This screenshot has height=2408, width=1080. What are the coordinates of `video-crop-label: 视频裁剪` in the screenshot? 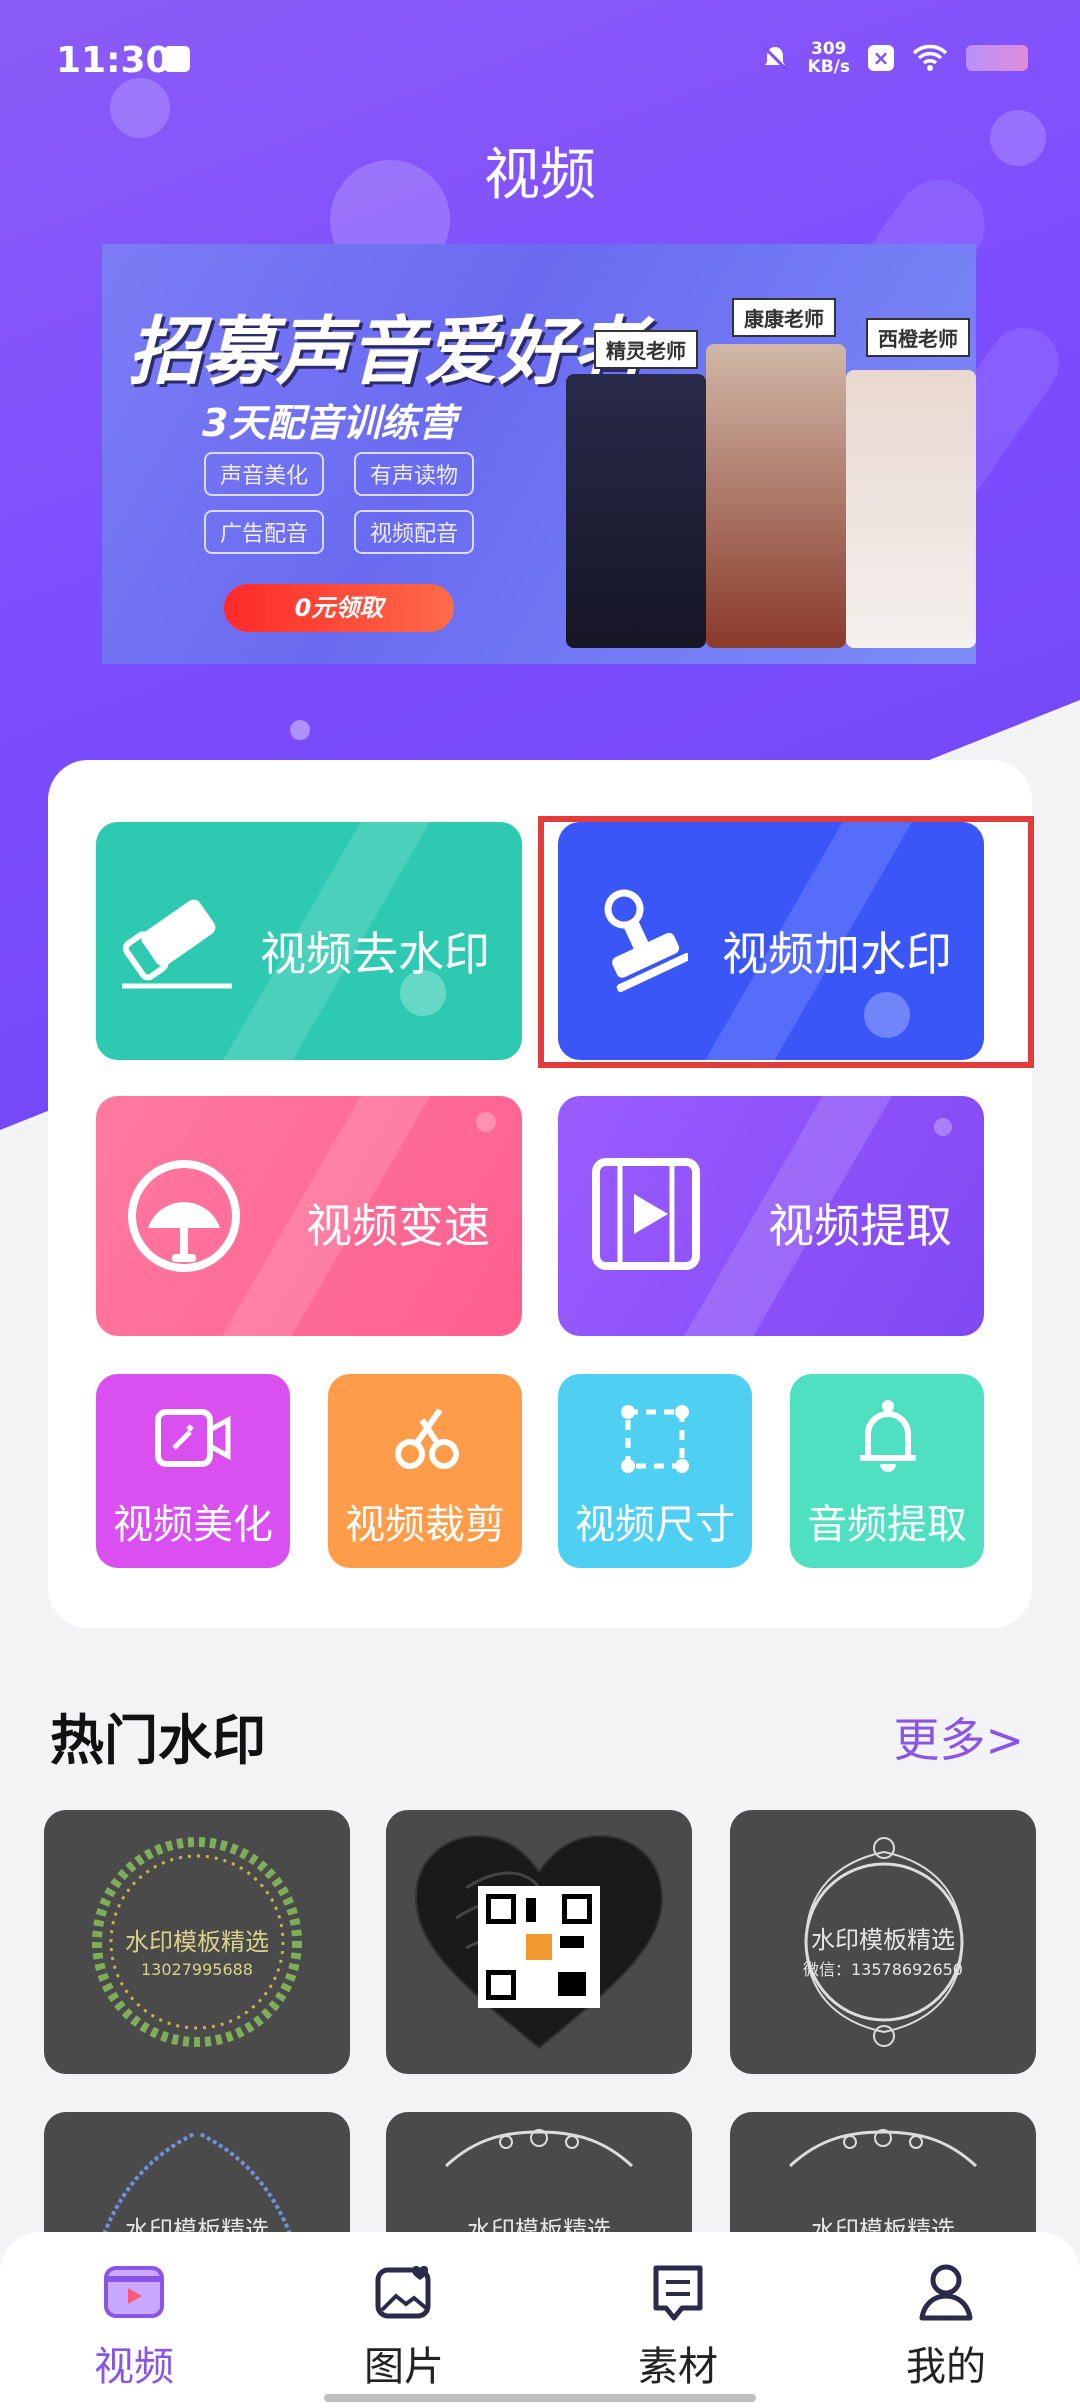 It's located at (425, 1525).